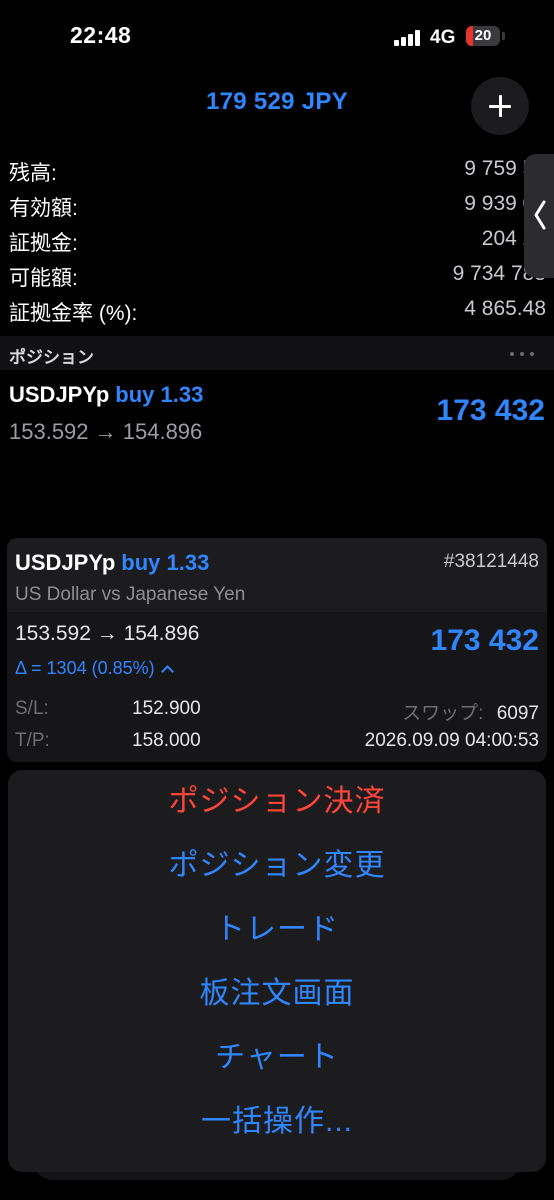 The width and height of the screenshot is (554, 1200). I want to click on sl-field: S/L:, so click(32, 709).